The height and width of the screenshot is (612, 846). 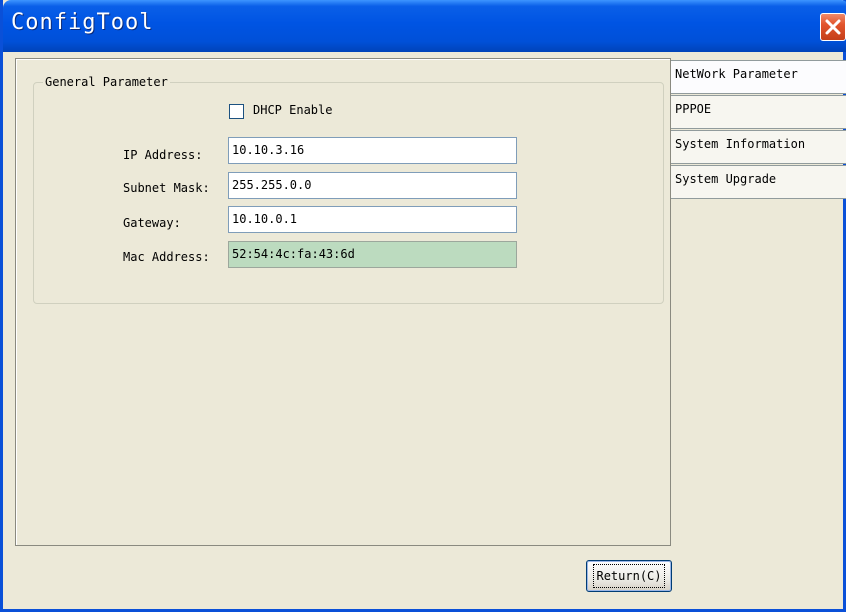 I want to click on tab-network-parameter: NetWork Parameter, so click(x=758, y=77).